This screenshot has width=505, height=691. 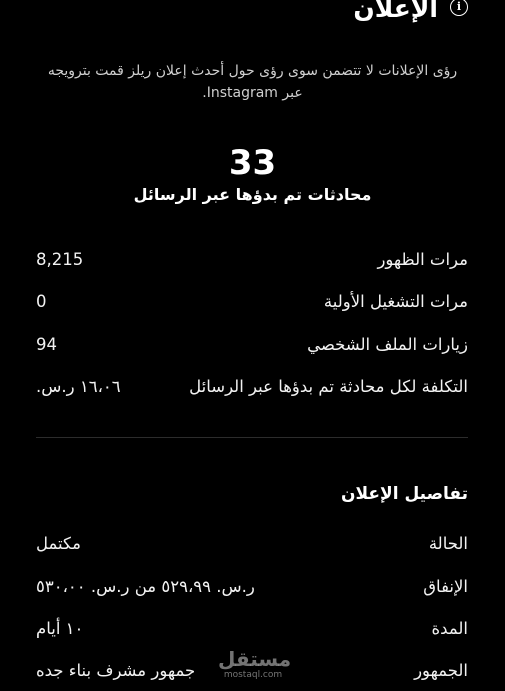 I want to click on metric-label: التكلفة لكل محادثة تم بدؤها عبر الرسائل, so click(x=328, y=386).